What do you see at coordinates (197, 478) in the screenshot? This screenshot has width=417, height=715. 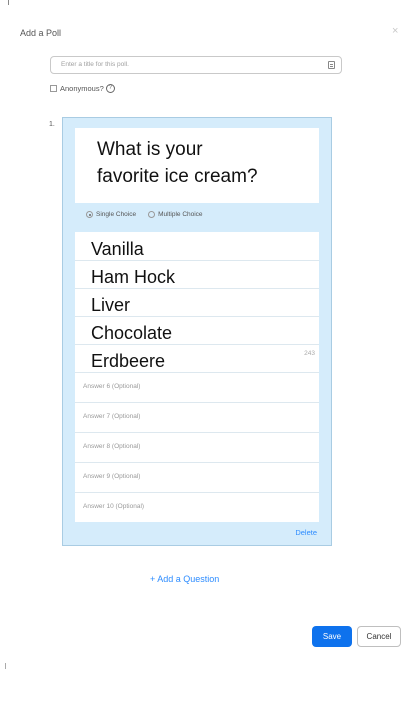 I see `answer-field: Answer 9 (Optional)` at bounding box center [197, 478].